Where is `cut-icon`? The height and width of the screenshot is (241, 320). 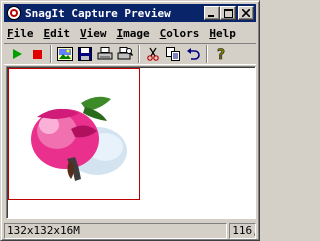
cut-icon is located at coordinates (153, 54).